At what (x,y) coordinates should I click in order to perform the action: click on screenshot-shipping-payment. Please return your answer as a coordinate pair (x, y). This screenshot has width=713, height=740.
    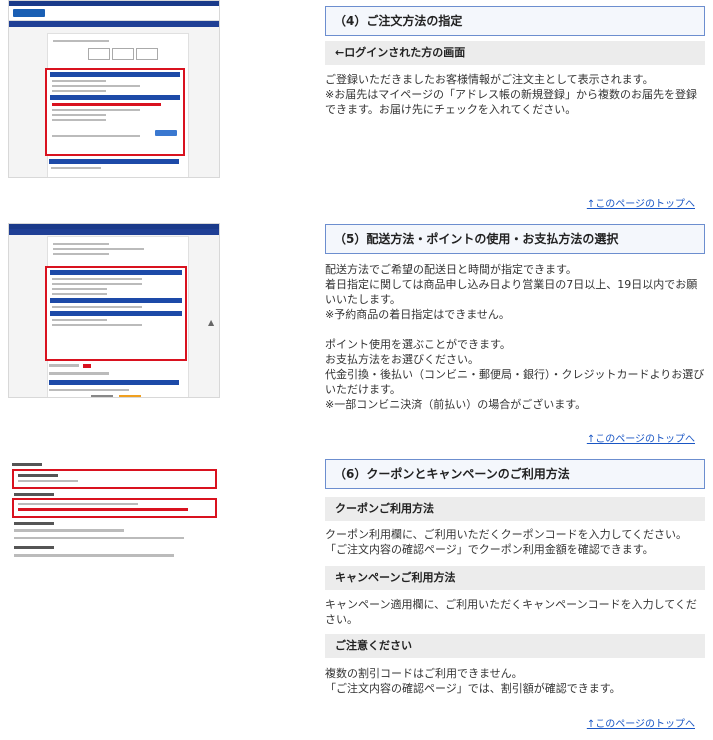
    Looking at the image, I should click on (114, 310).